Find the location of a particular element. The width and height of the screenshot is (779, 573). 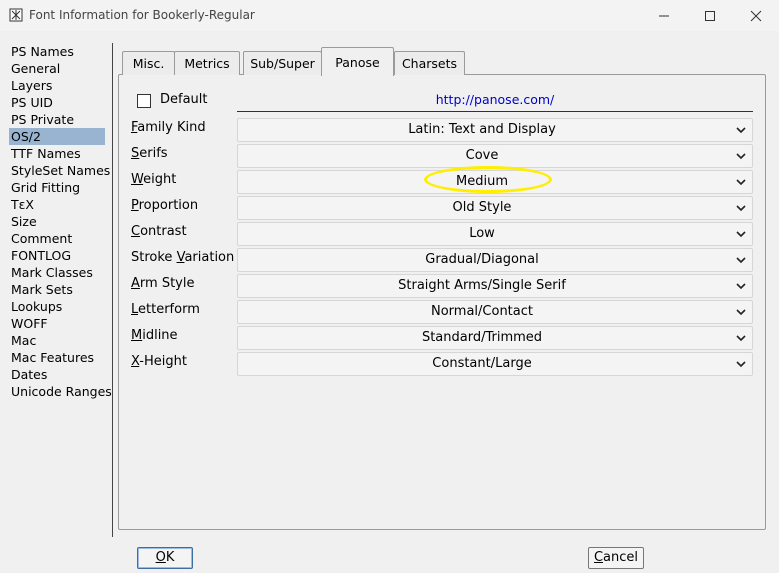

cancel-label-rest: ancel is located at coordinates (621, 557).